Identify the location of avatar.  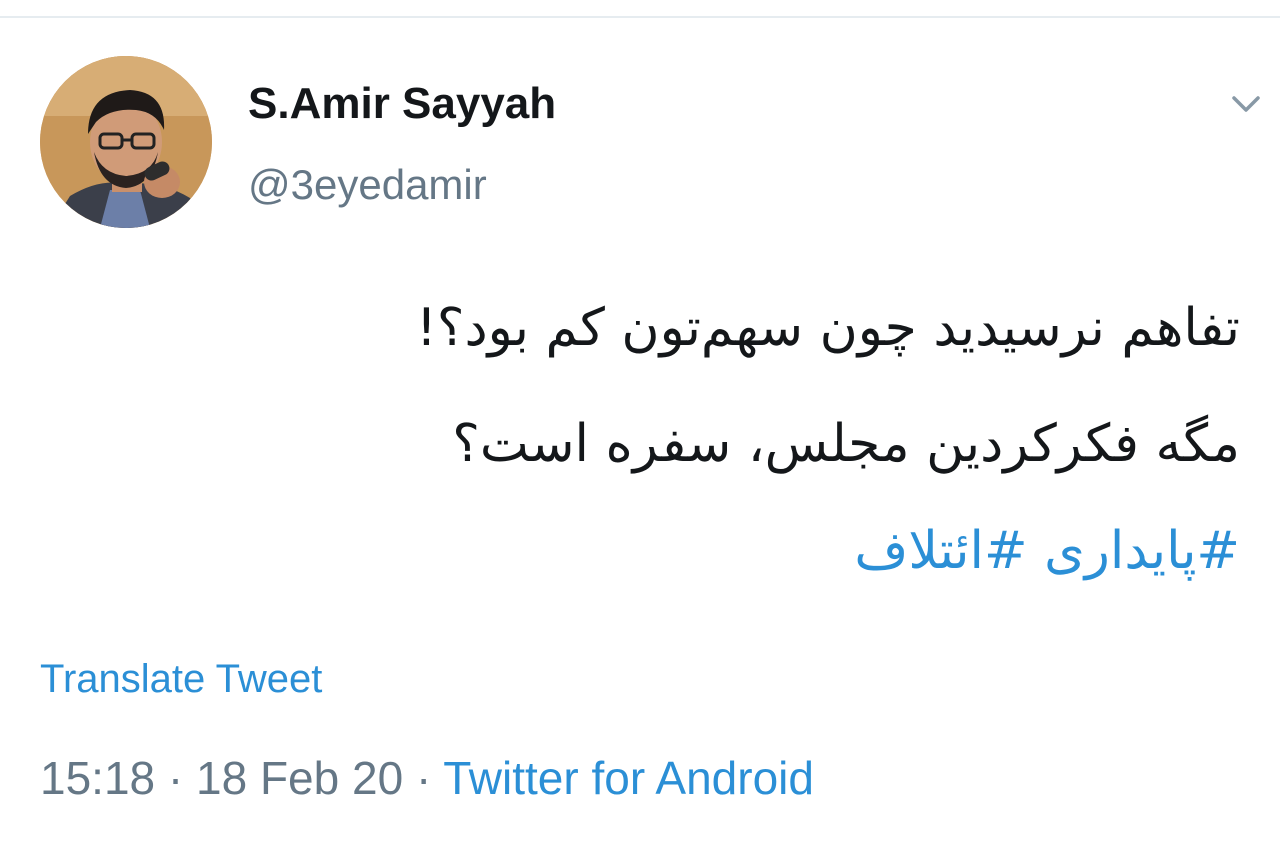
(126, 142).